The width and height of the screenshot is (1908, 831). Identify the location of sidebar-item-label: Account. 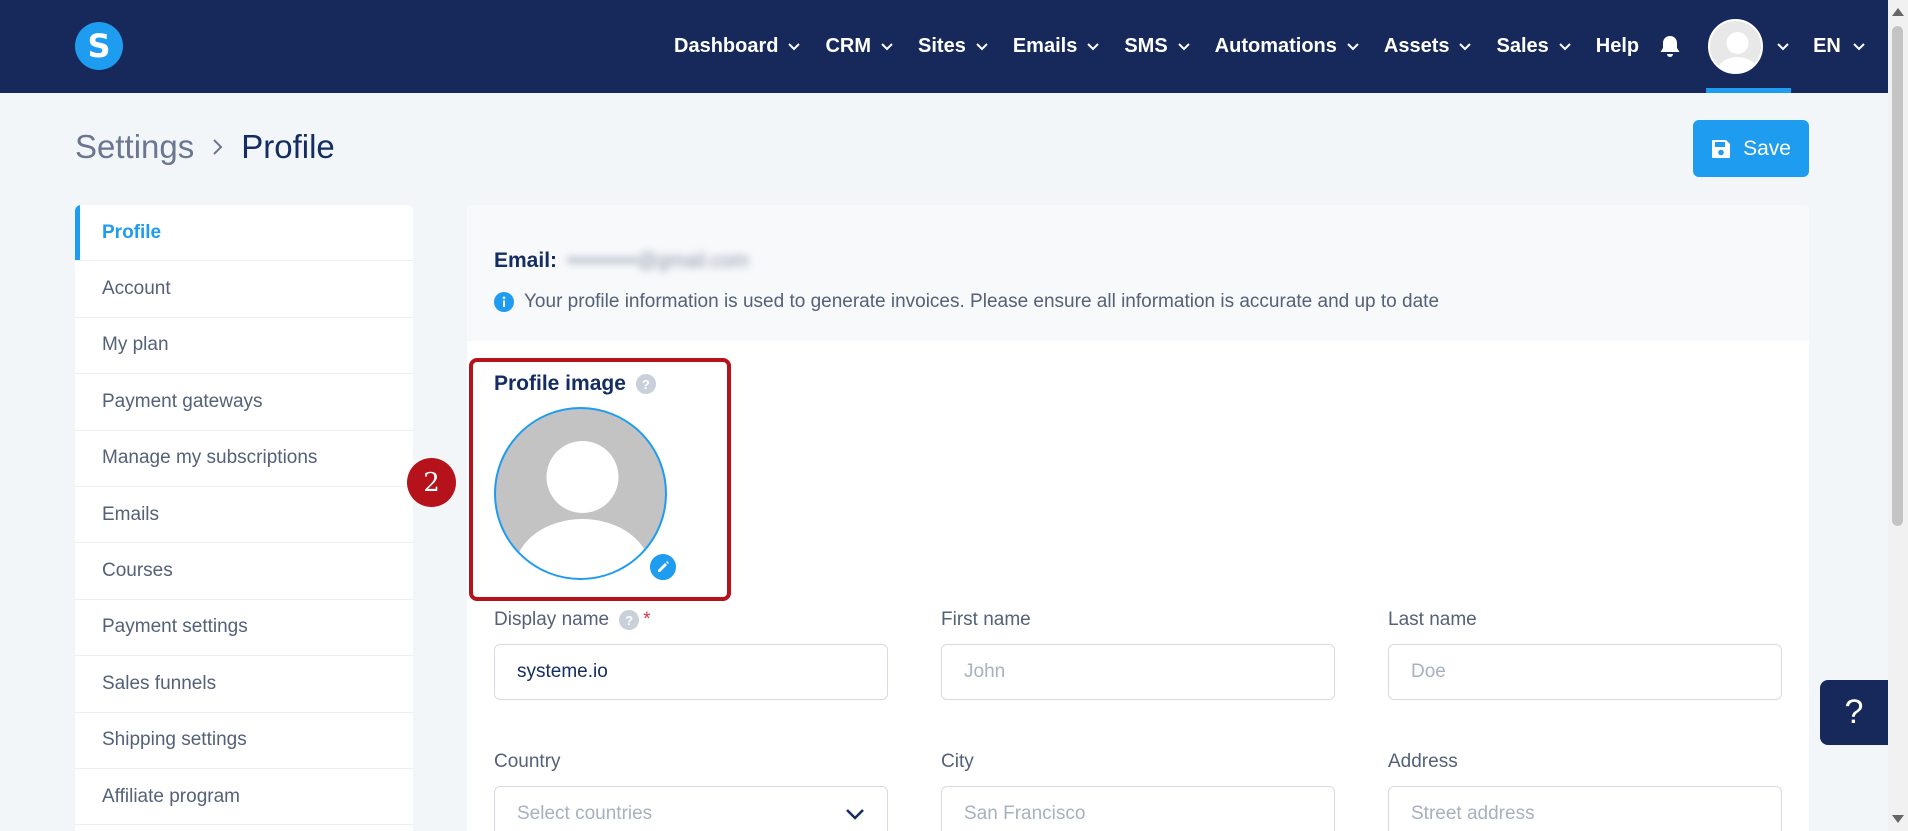
(136, 289).